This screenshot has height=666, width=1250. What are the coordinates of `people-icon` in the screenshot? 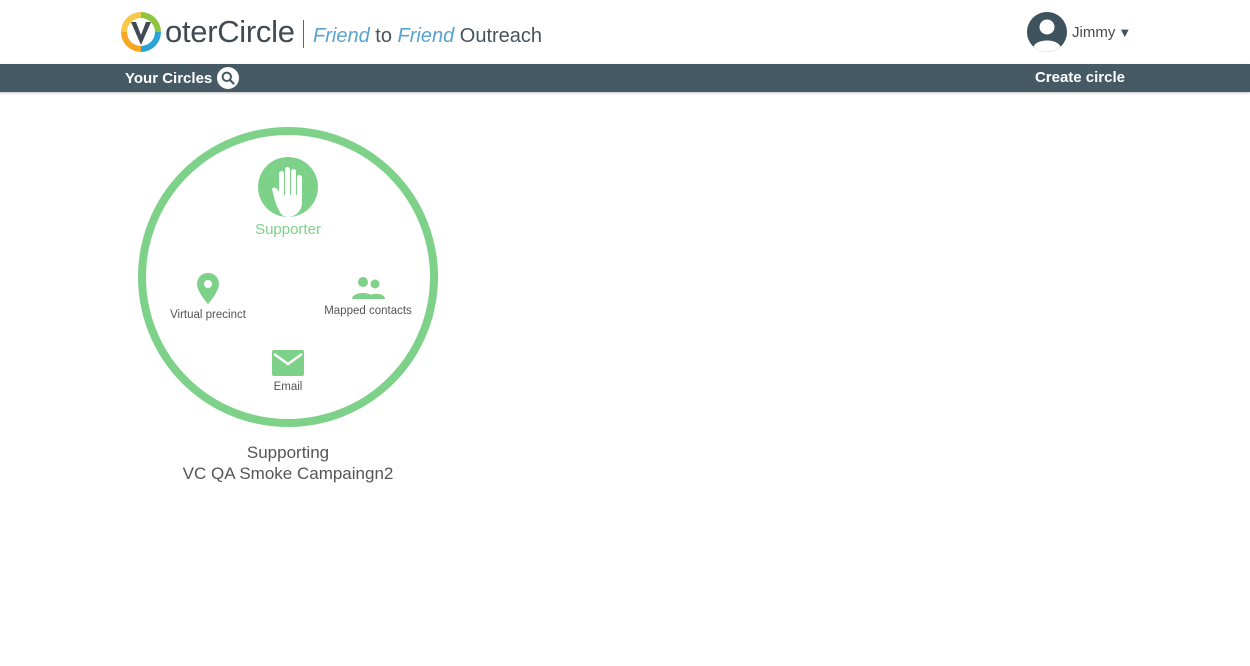 It's located at (368, 288).